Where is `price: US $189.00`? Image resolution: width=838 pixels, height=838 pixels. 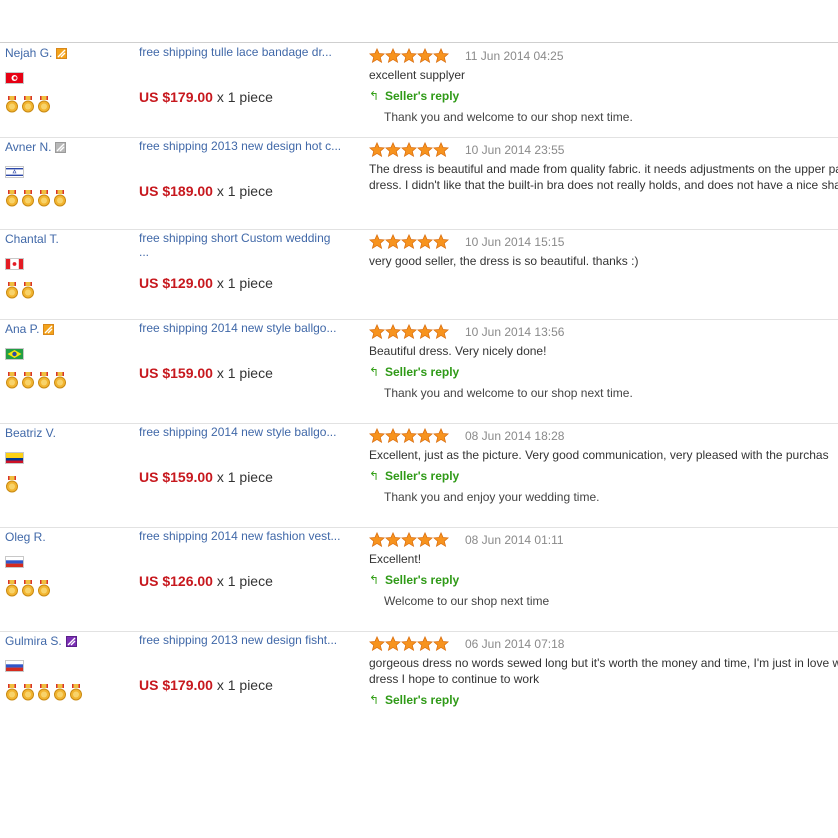
price: US $189.00 is located at coordinates (176, 191).